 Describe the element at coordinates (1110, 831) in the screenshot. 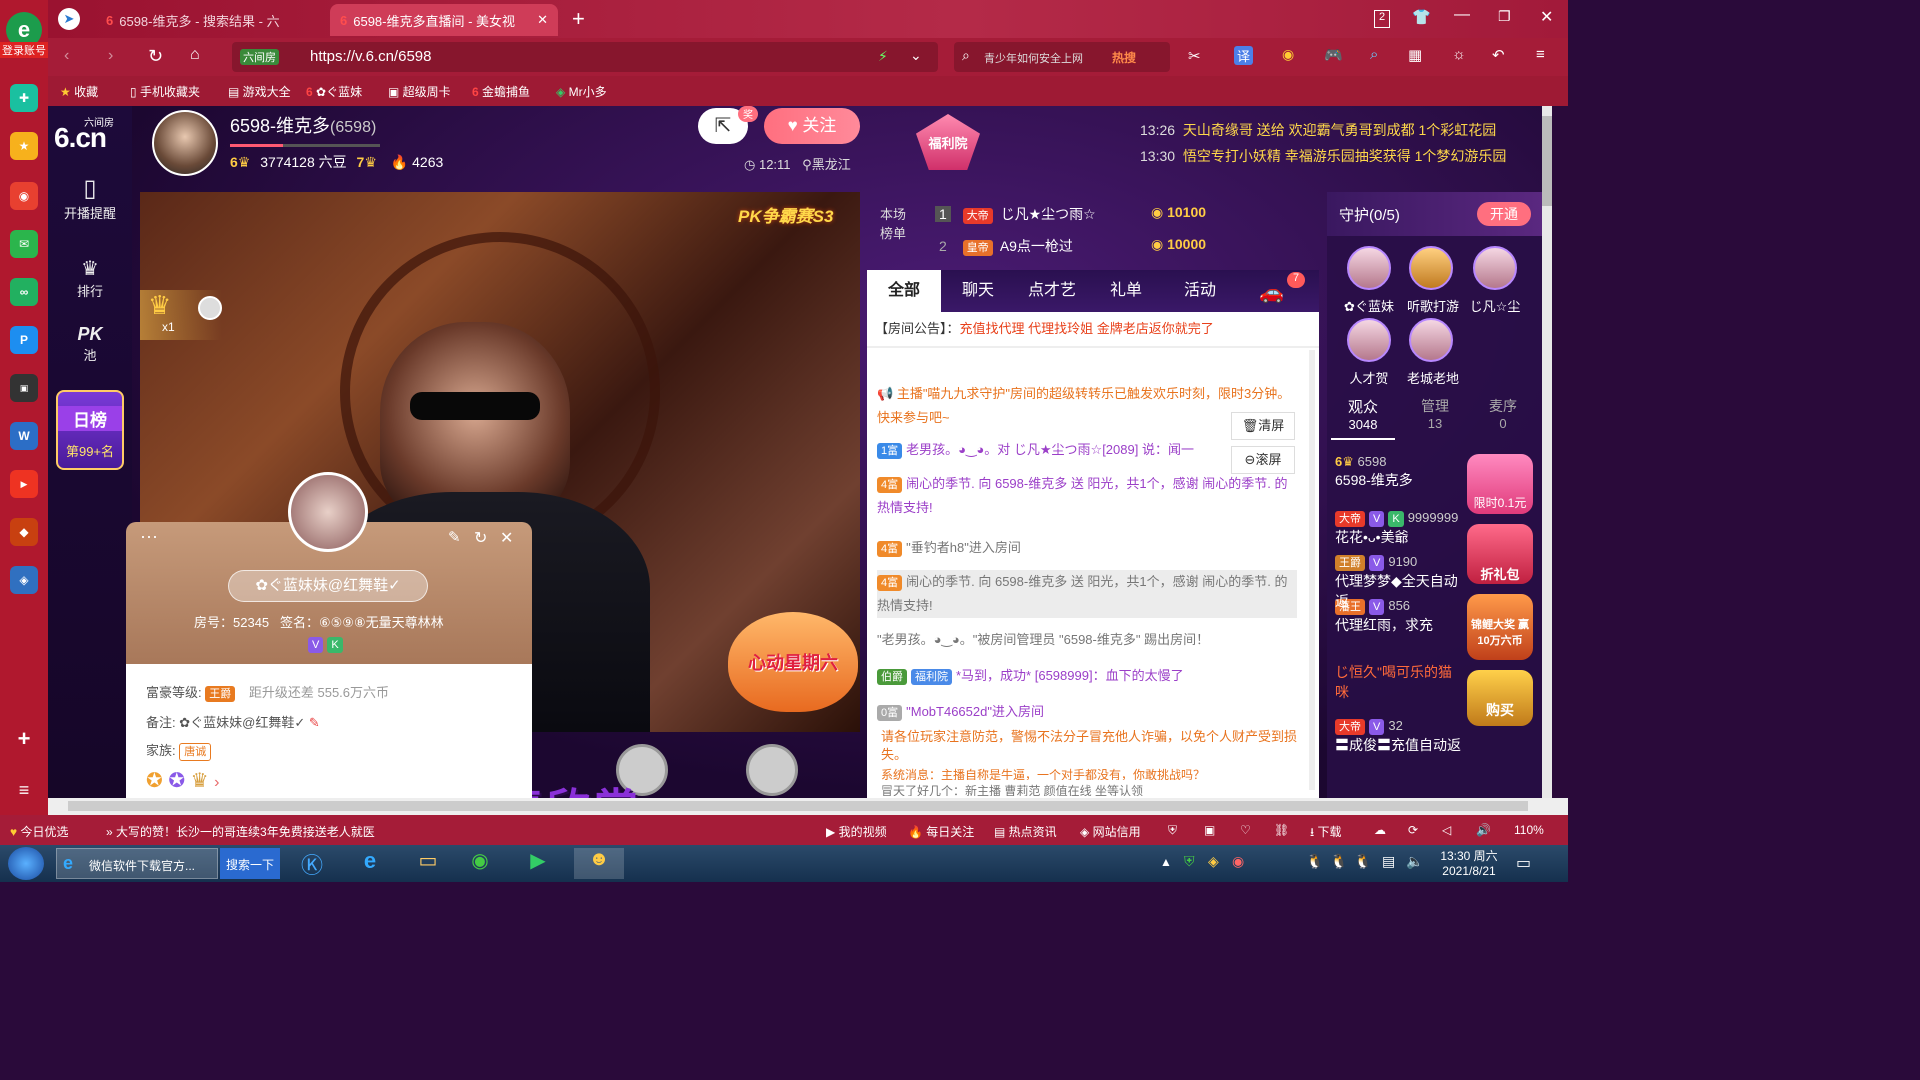

I see `status-credit: ◈ 网站信用` at that location.